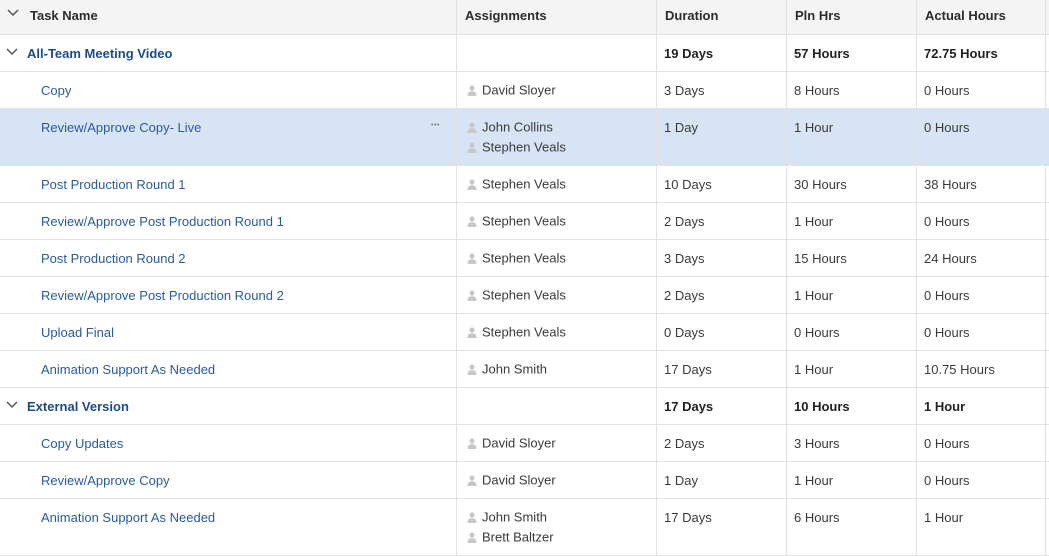 The image size is (1049, 556). Describe the element at coordinates (851, 90) in the screenshot. I see `task-pln-hrs-cell: 8 Hours` at that location.